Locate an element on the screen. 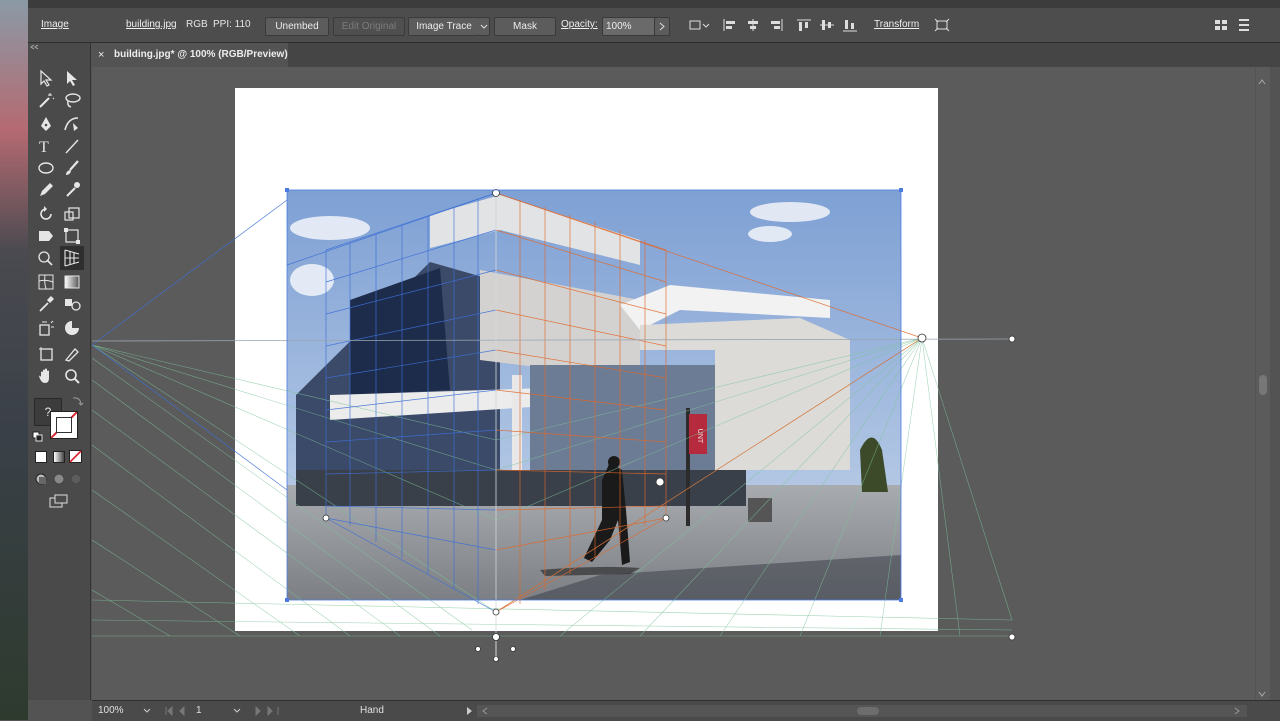 Image resolution: width=1280 pixels, height=721 pixels. opacity-field: 100% is located at coordinates (629, 26).